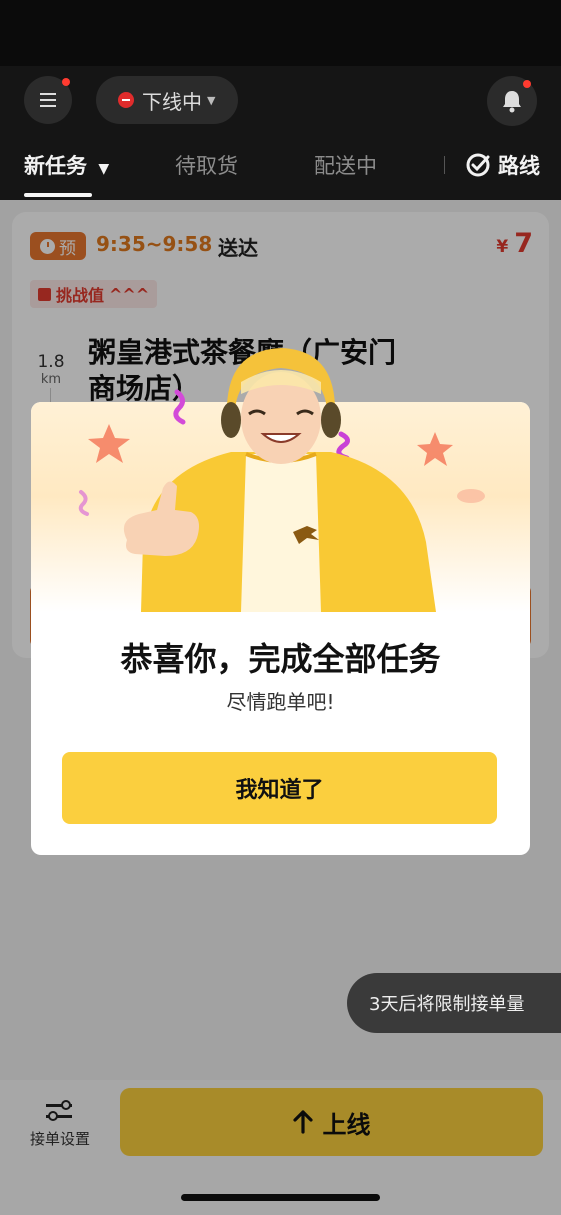  I want to click on menu-button, so click(48, 100).